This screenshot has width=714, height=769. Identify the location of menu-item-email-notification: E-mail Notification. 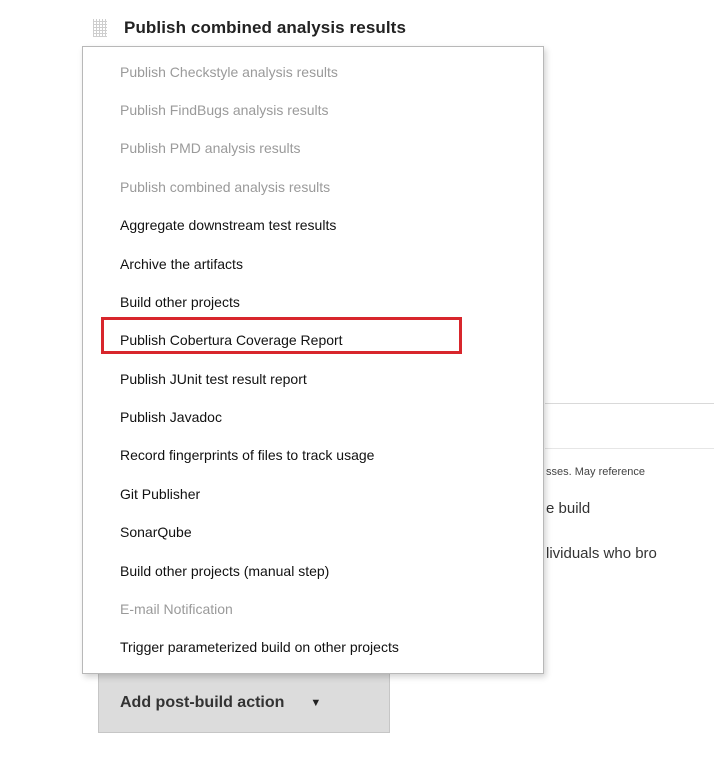
(176, 609).